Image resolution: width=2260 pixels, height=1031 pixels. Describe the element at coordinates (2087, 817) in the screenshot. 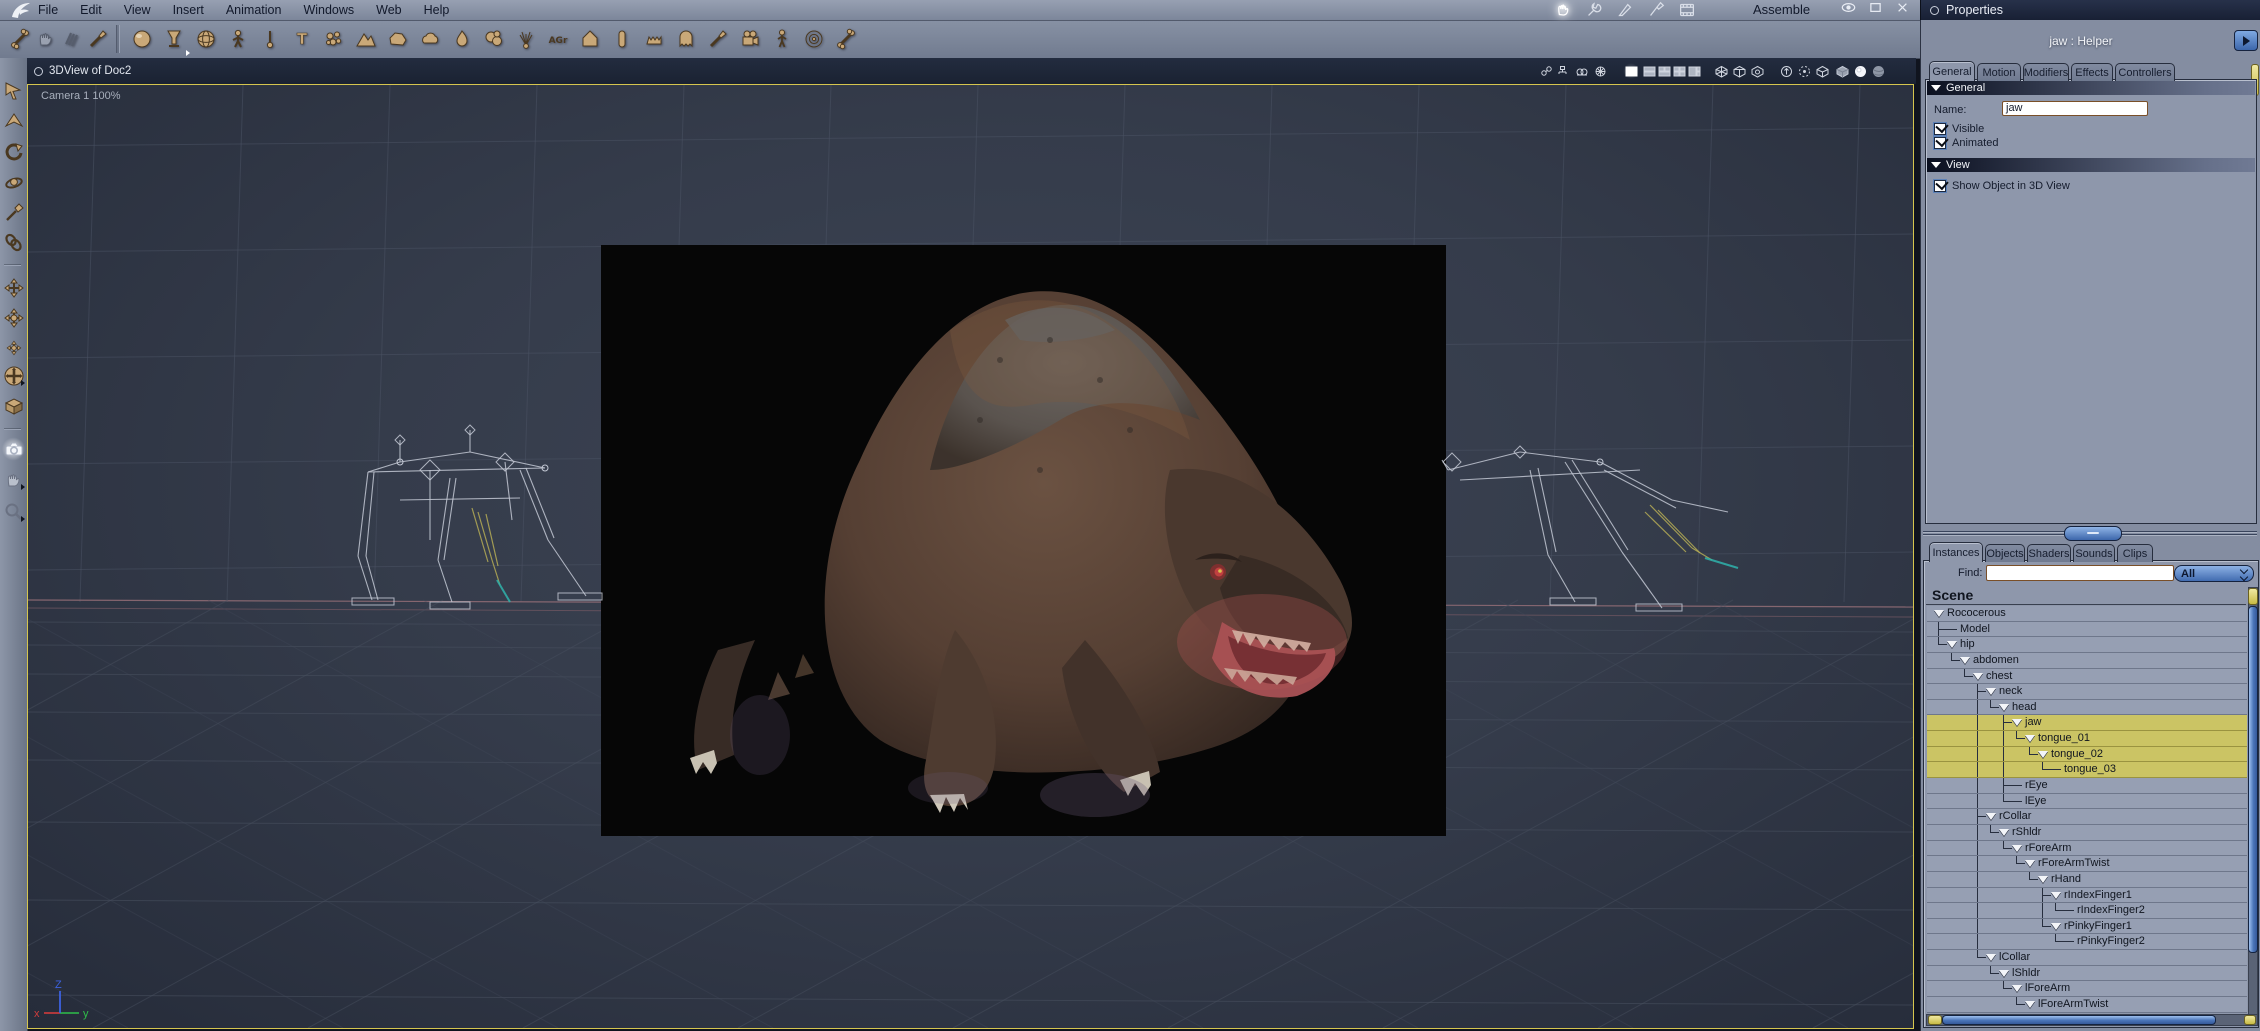

I see `tree-row-rcollar: rCollar` at that location.